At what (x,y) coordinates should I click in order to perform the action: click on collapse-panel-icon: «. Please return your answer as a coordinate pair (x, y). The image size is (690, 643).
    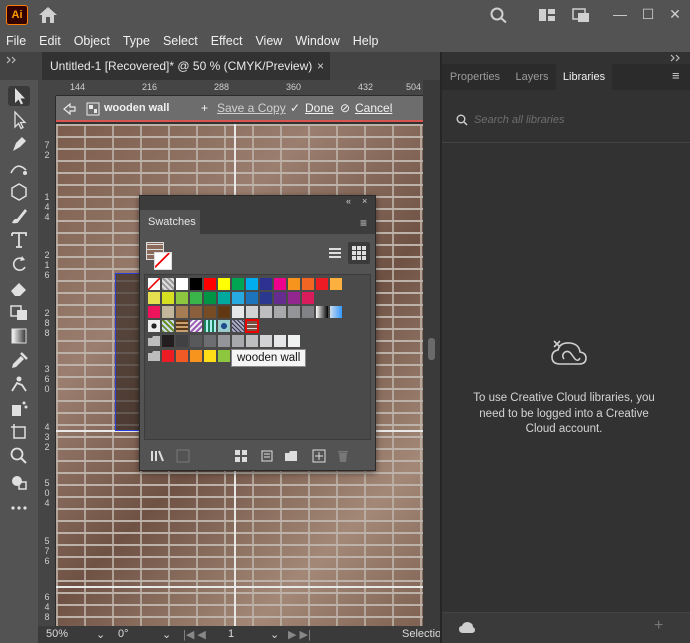
    Looking at the image, I should click on (348, 201).